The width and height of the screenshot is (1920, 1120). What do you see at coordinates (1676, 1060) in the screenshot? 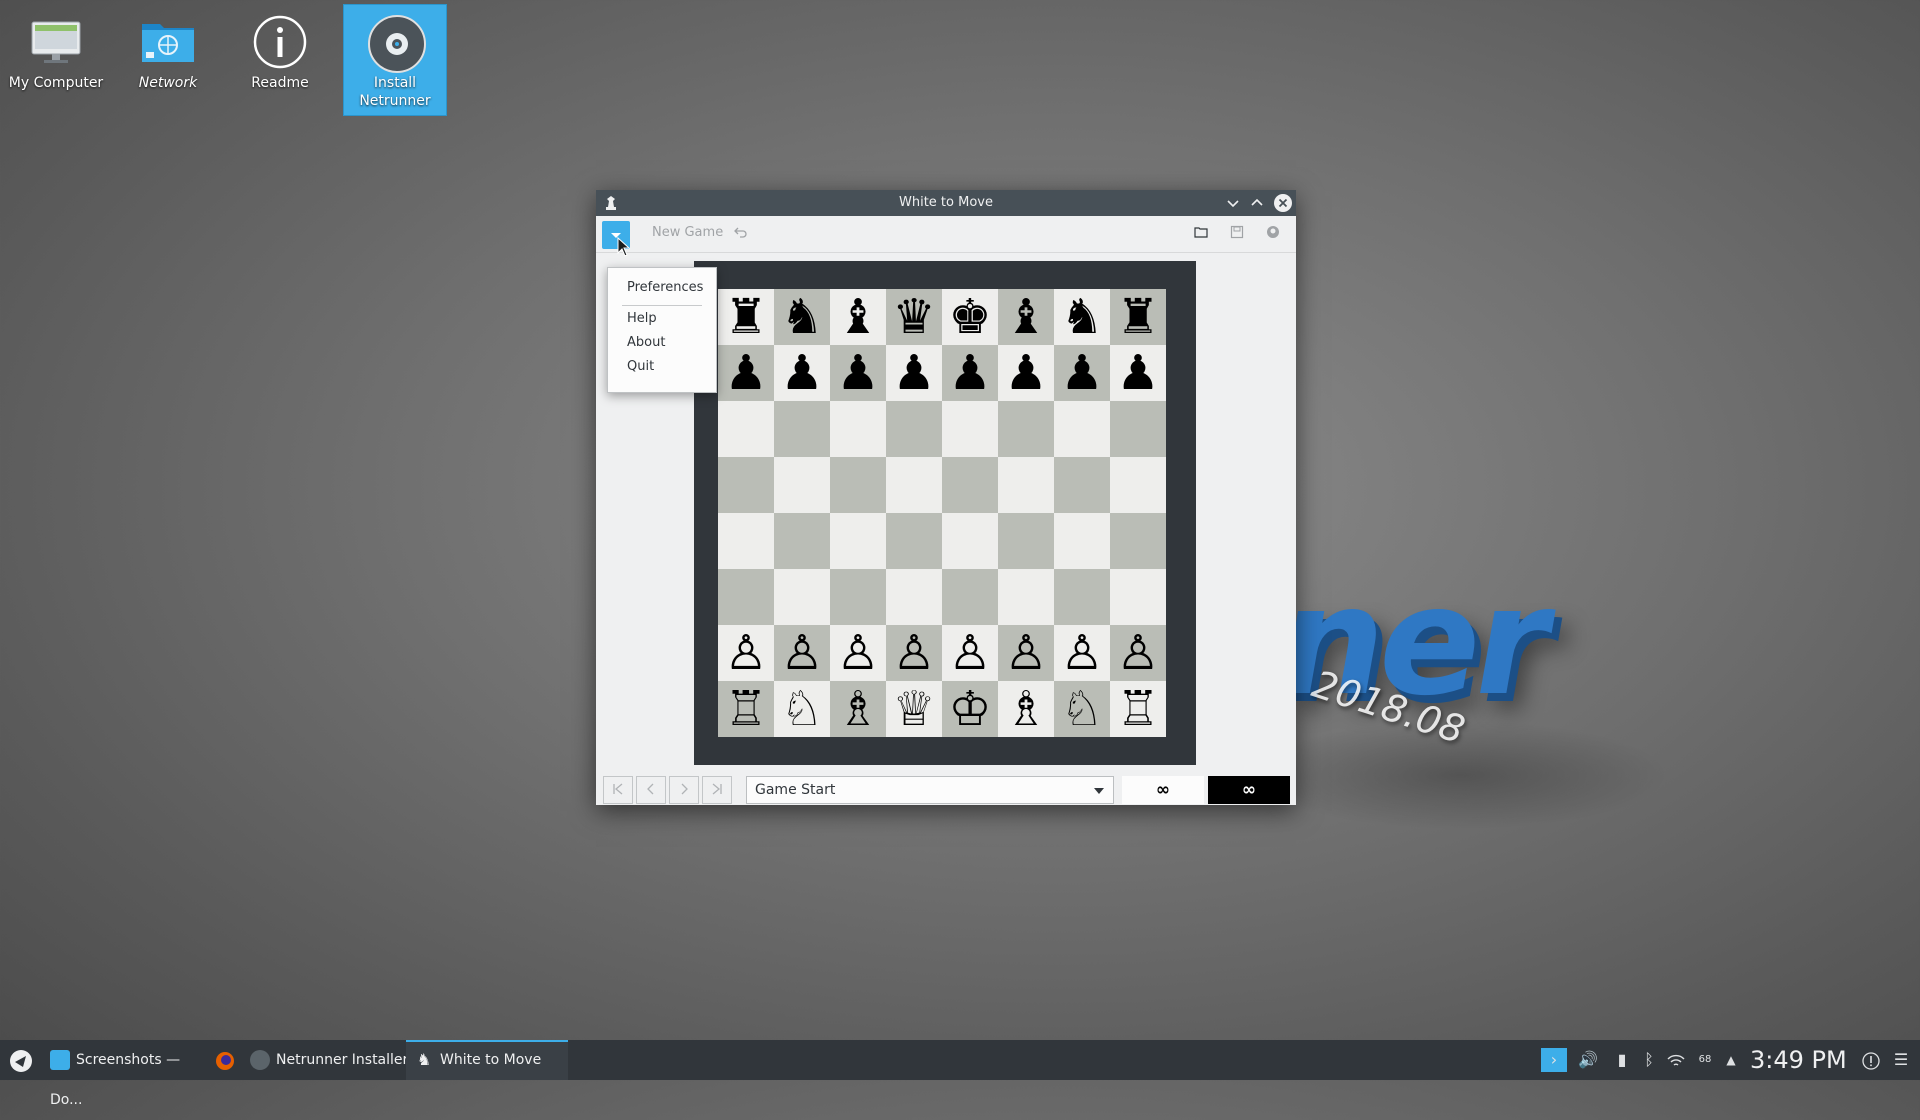
I see `wifi-icon` at bounding box center [1676, 1060].